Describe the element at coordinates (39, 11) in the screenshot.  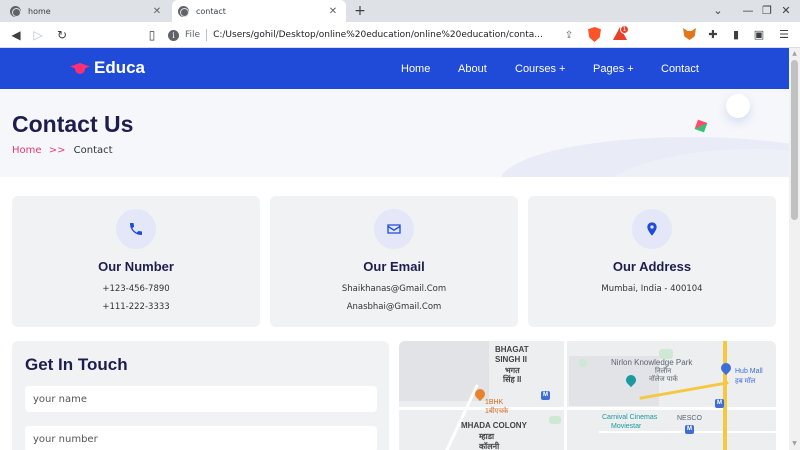
I see `tab-title: home` at that location.